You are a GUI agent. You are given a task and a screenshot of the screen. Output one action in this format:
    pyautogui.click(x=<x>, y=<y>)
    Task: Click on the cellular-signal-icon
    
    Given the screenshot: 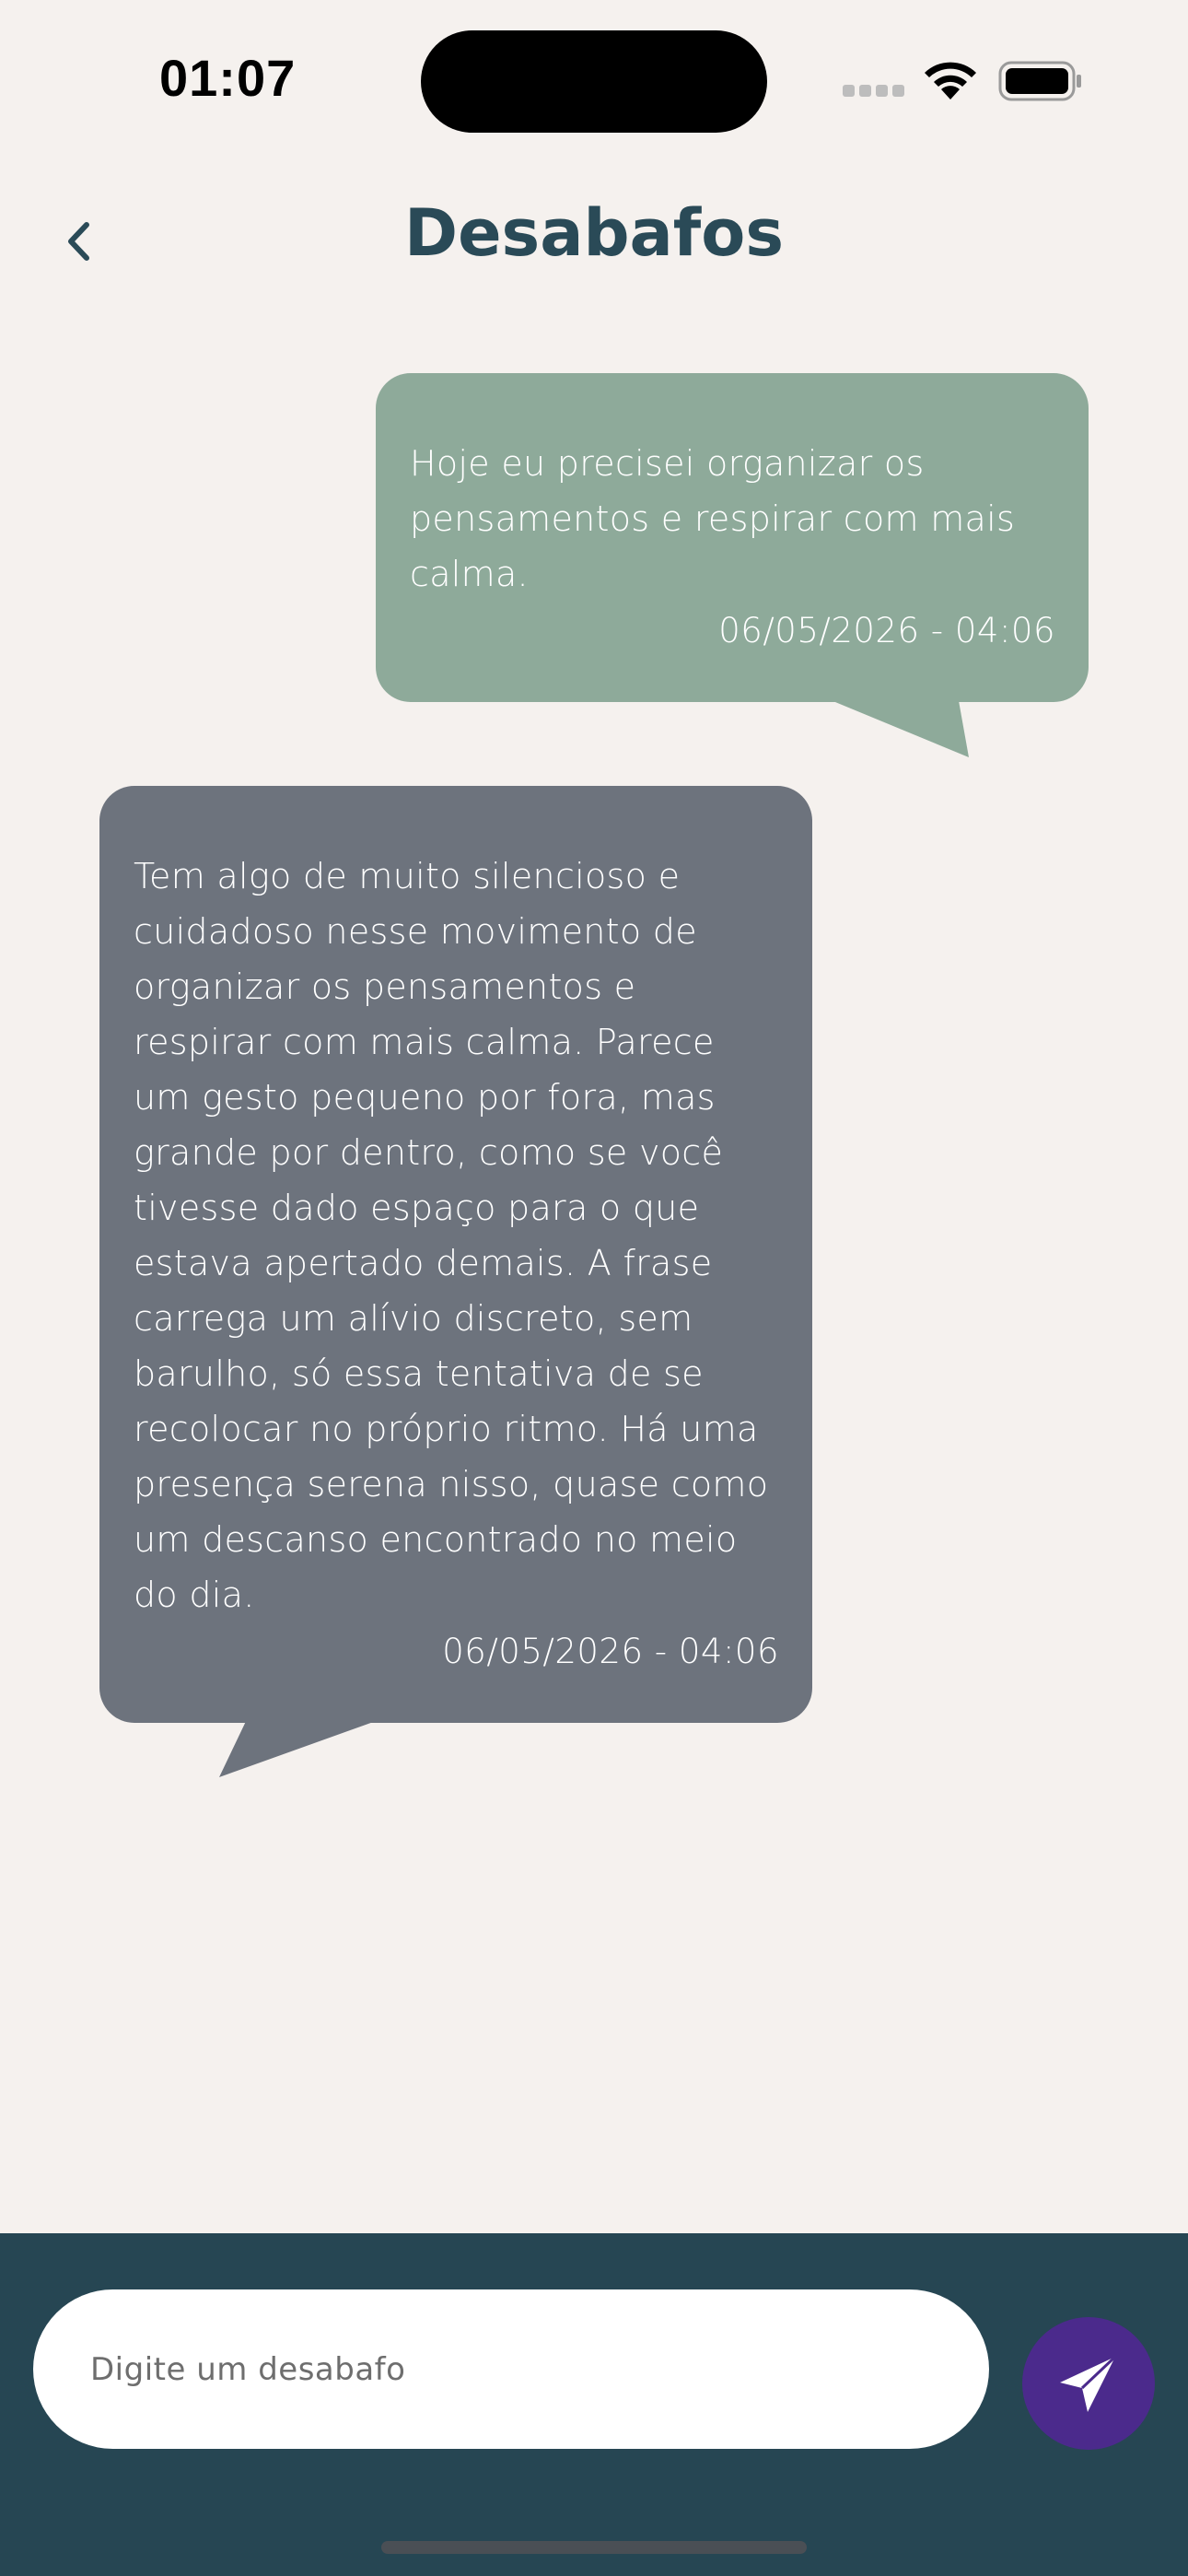 What is the action you would take?
    pyautogui.click(x=874, y=91)
    